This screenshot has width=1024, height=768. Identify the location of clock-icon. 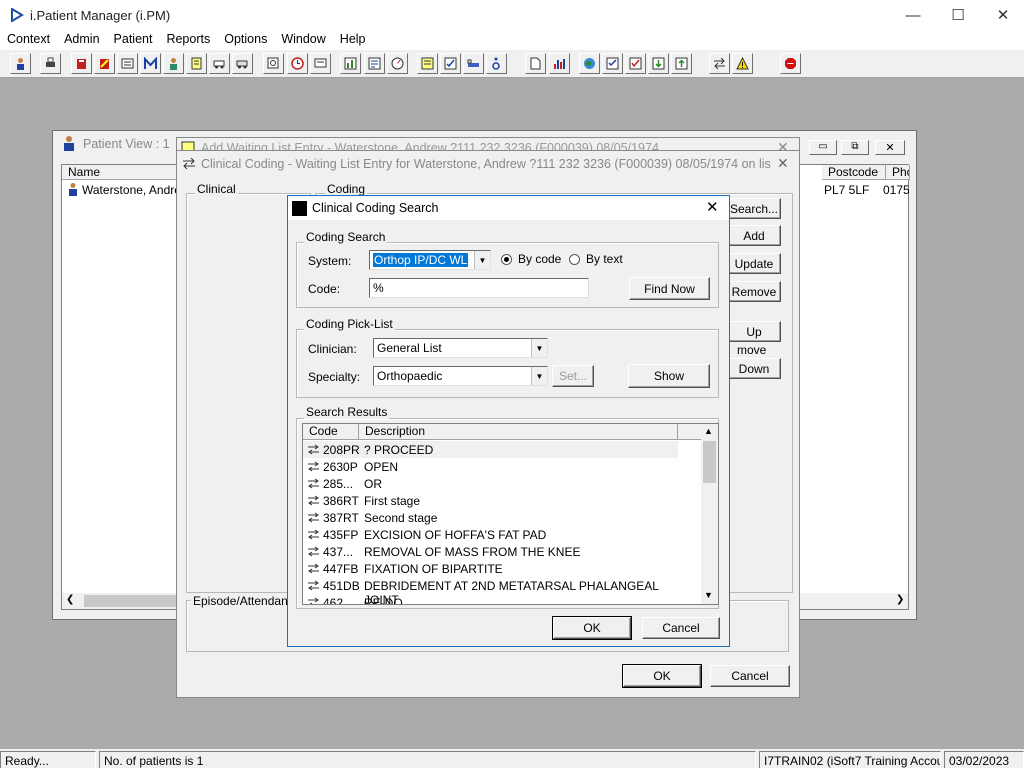
(297, 63).